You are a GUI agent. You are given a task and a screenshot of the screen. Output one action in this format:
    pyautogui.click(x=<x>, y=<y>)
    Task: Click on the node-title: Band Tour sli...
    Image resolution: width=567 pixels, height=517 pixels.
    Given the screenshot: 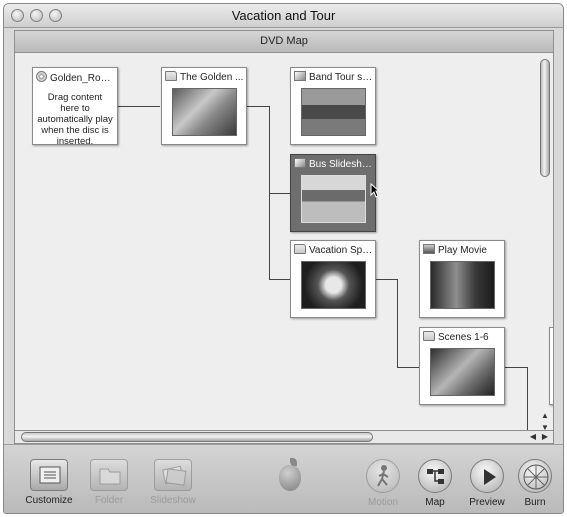 What is the action you would take?
    pyautogui.click(x=341, y=77)
    